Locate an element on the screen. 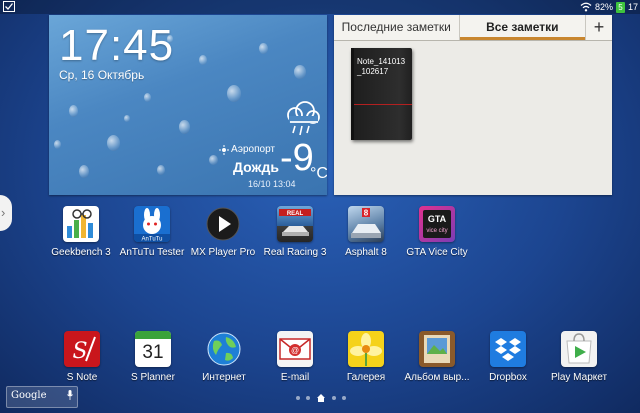 The height and width of the screenshot is (413, 640). chevron-right-icon: › is located at coordinates (3, 212).